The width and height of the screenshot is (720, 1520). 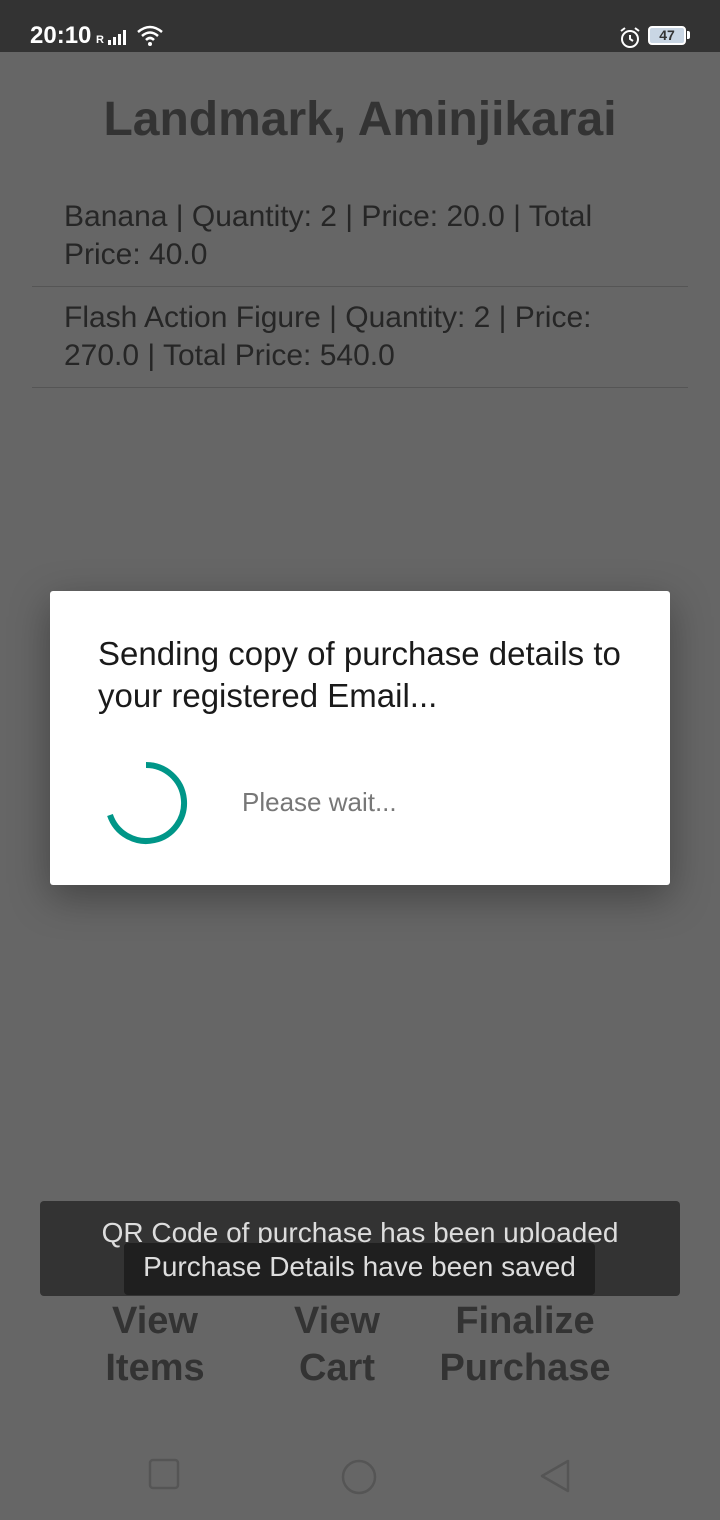 I want to click on page-title: Landmark, Aminjikarai, so click(x=360, y=119).